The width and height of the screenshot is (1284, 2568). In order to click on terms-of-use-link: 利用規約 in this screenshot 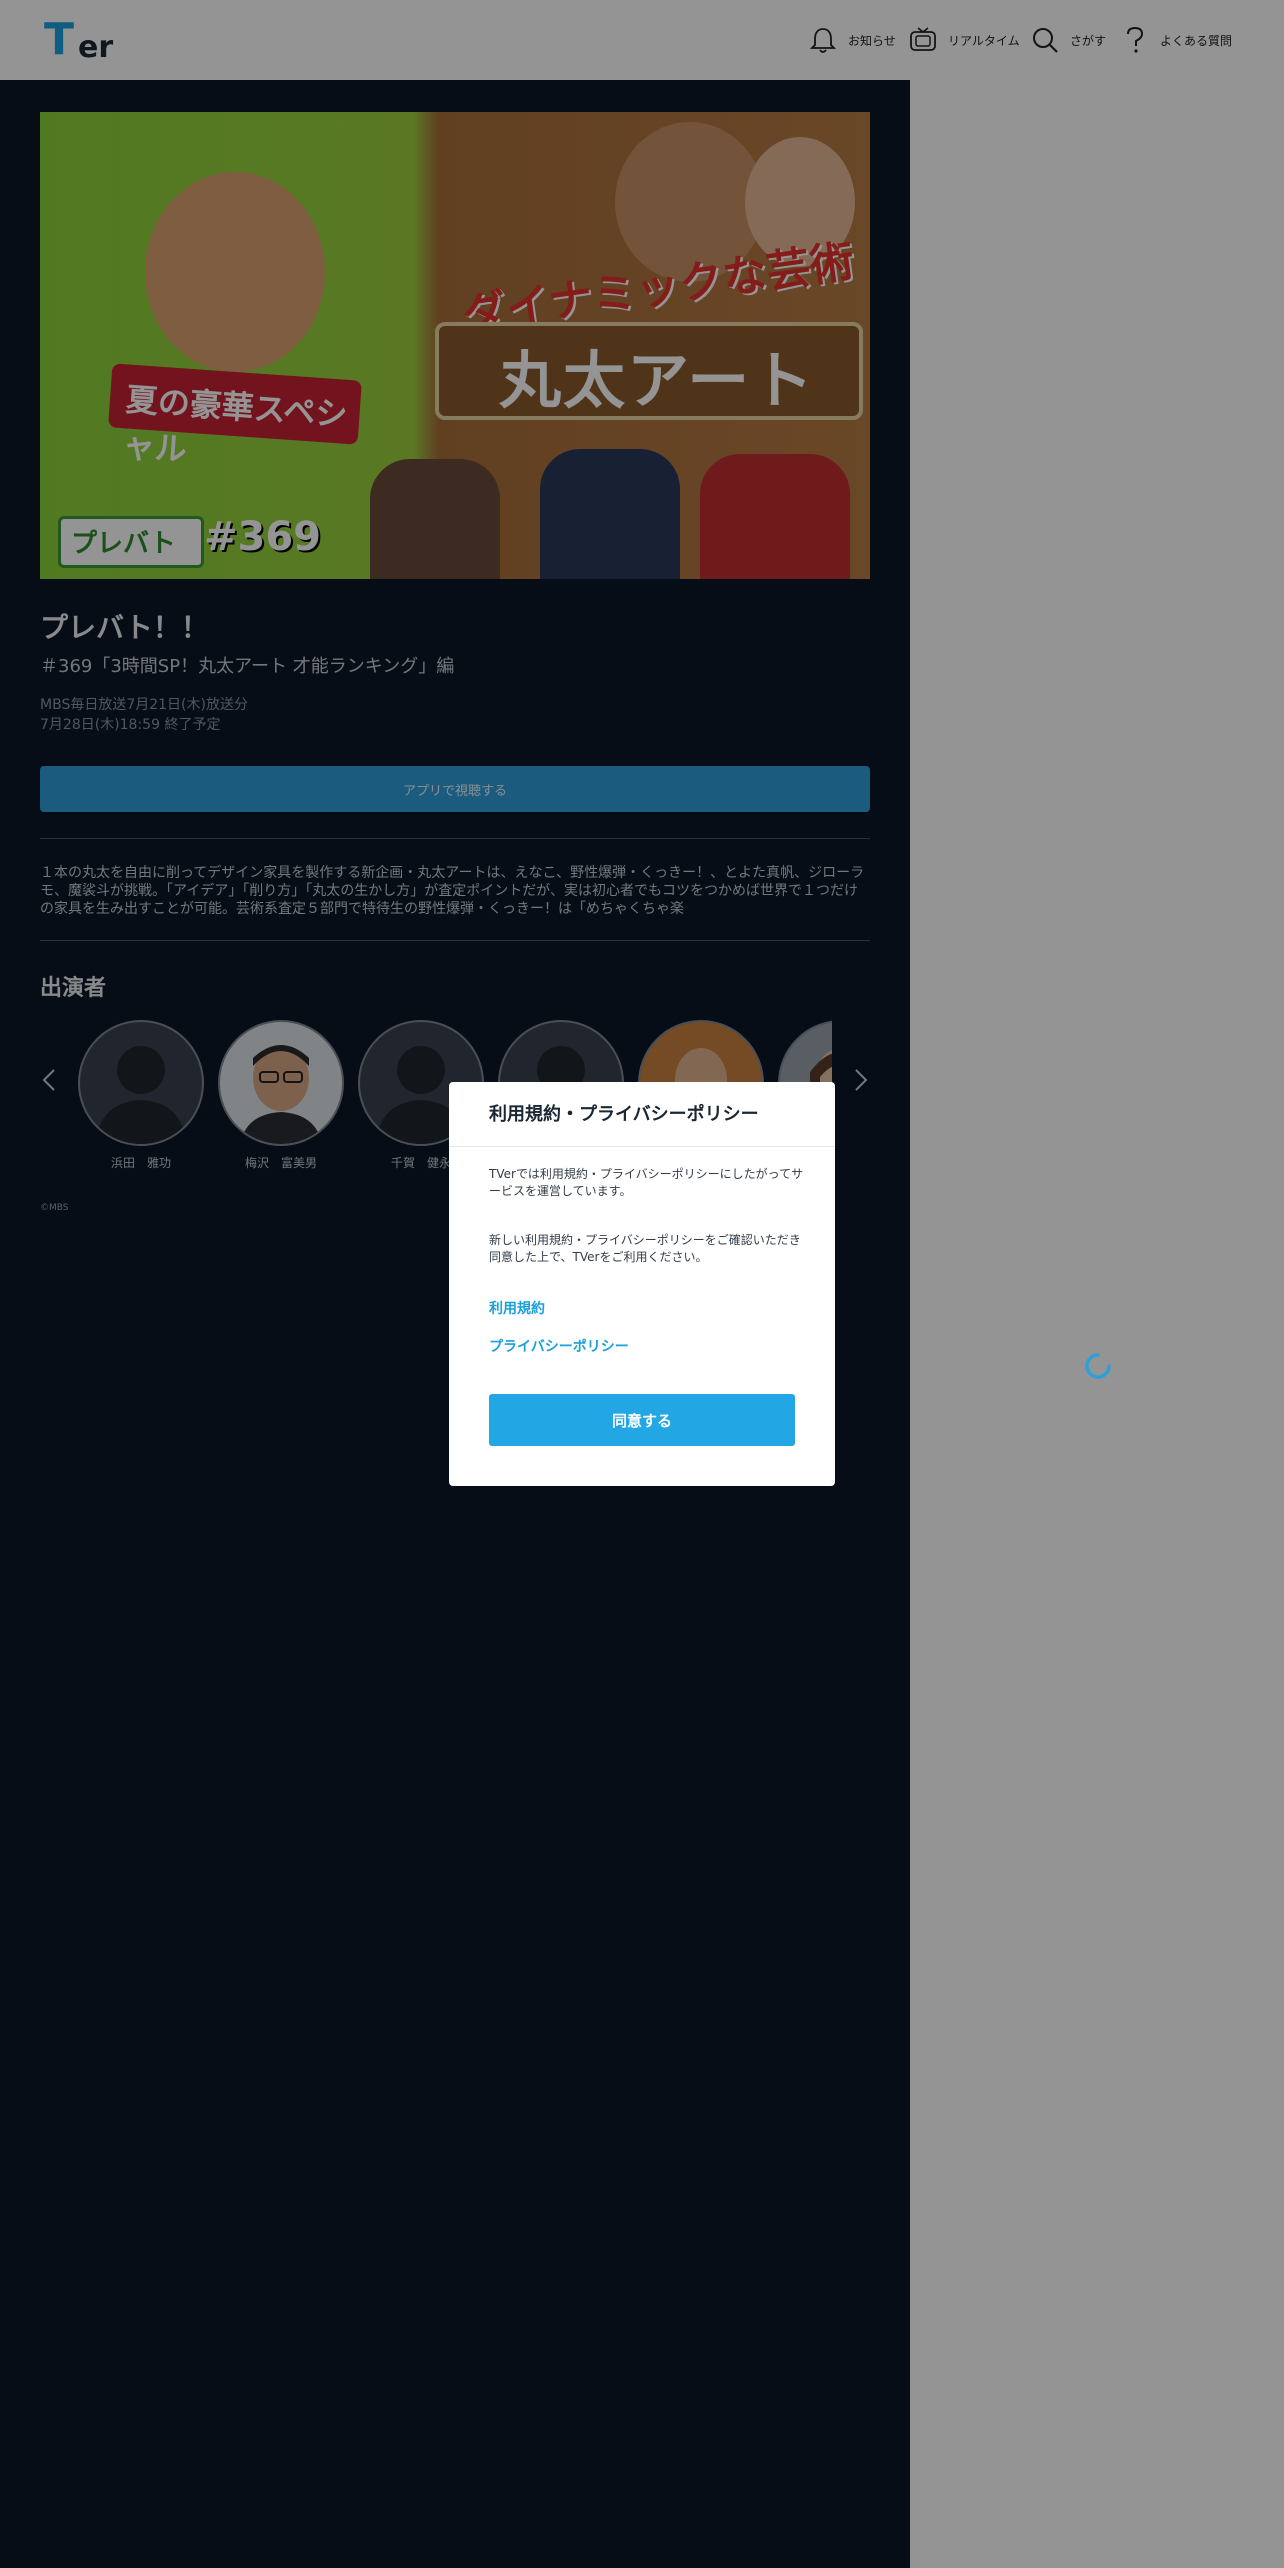, I will do `click(517, 1308)`.